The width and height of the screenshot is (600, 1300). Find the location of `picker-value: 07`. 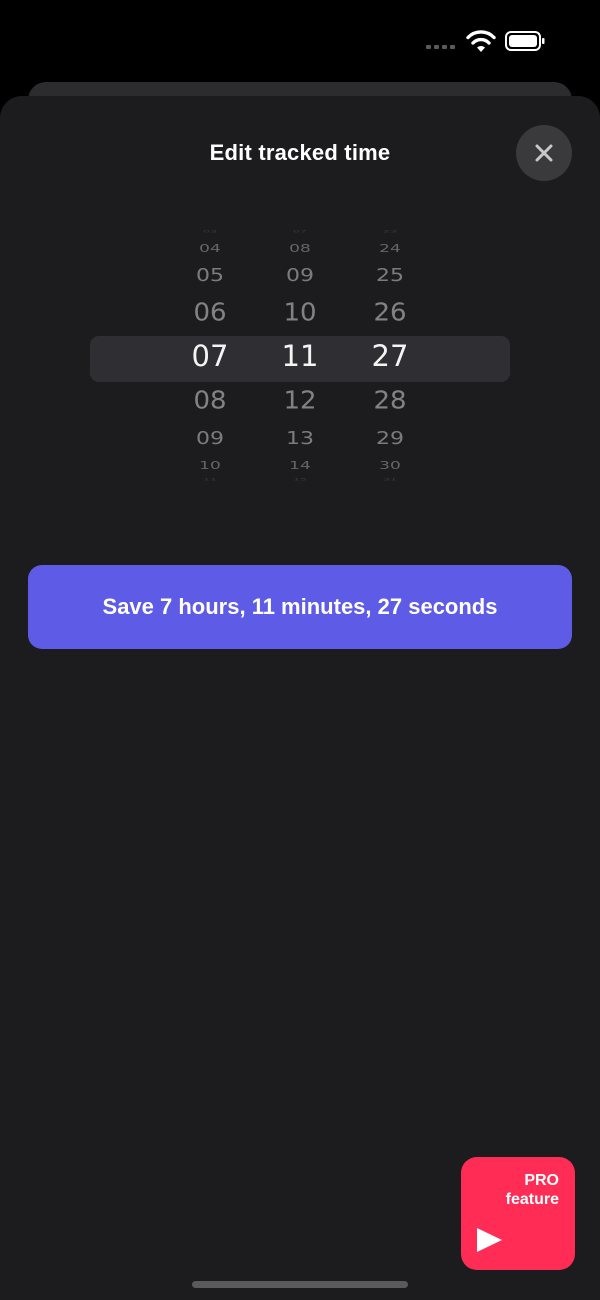

picker-value: 07 is located at coordinates (300, 231).